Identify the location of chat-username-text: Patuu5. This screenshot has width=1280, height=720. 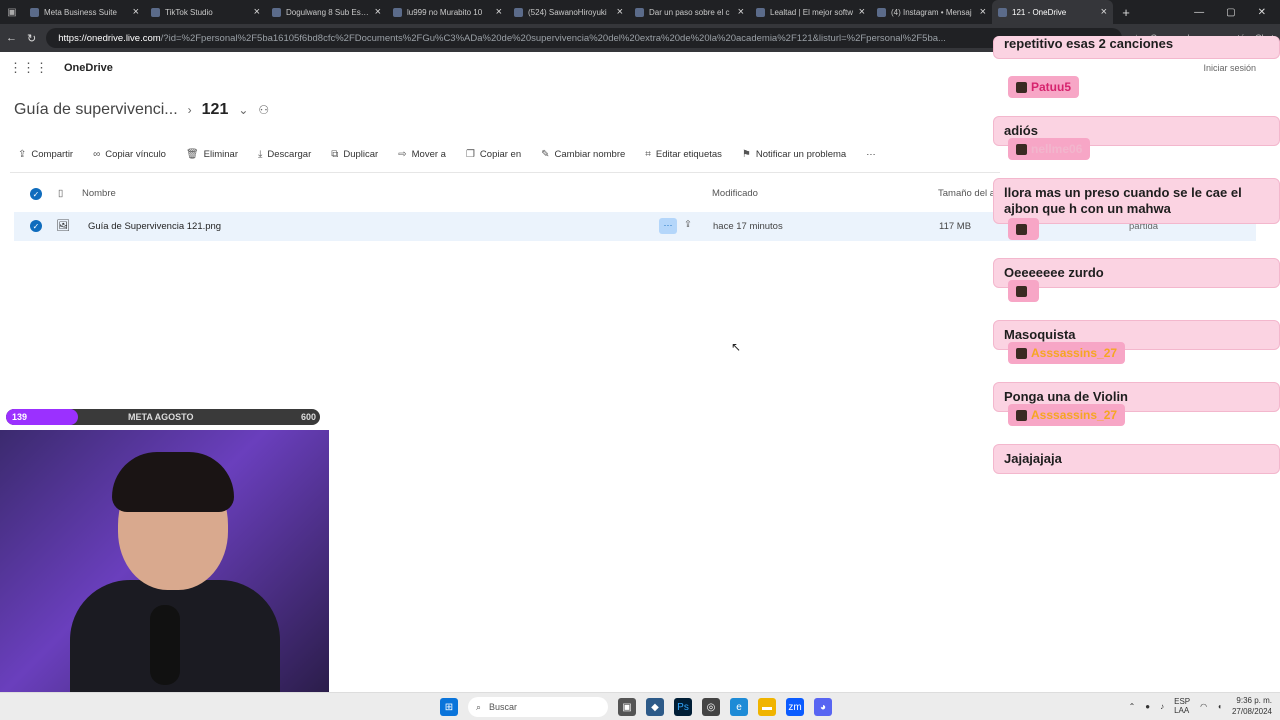
(1051, 87).